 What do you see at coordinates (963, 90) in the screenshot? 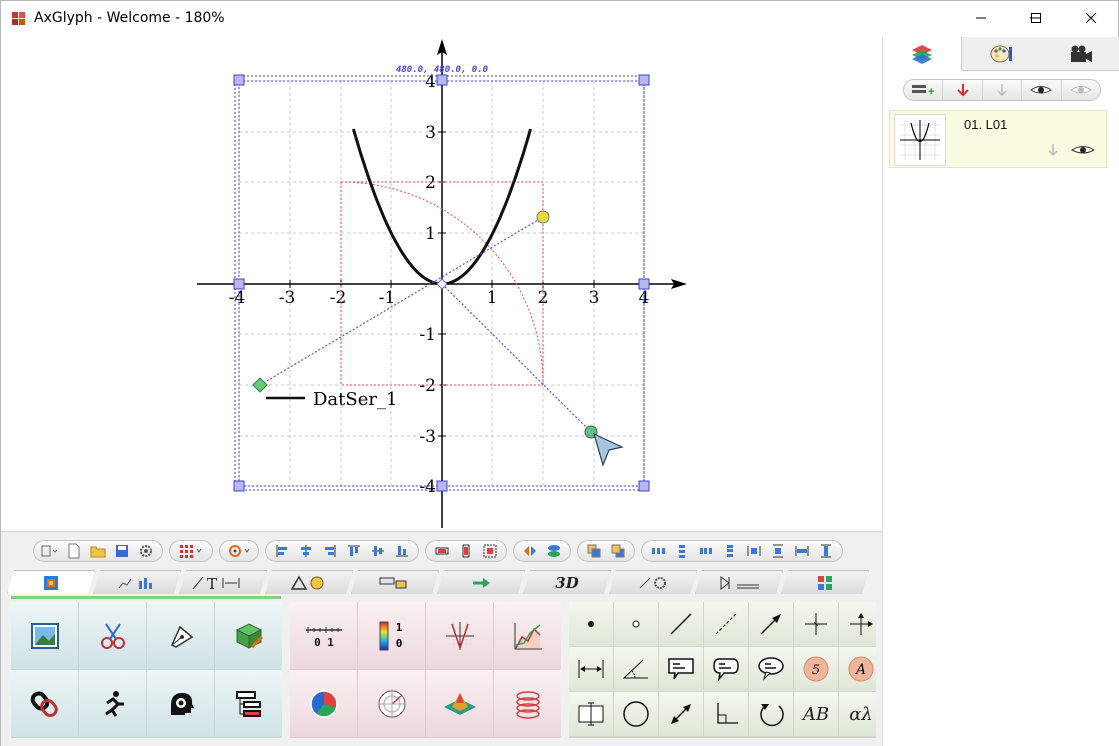
I see `merge-down-button` at bounding box center [963, 90].